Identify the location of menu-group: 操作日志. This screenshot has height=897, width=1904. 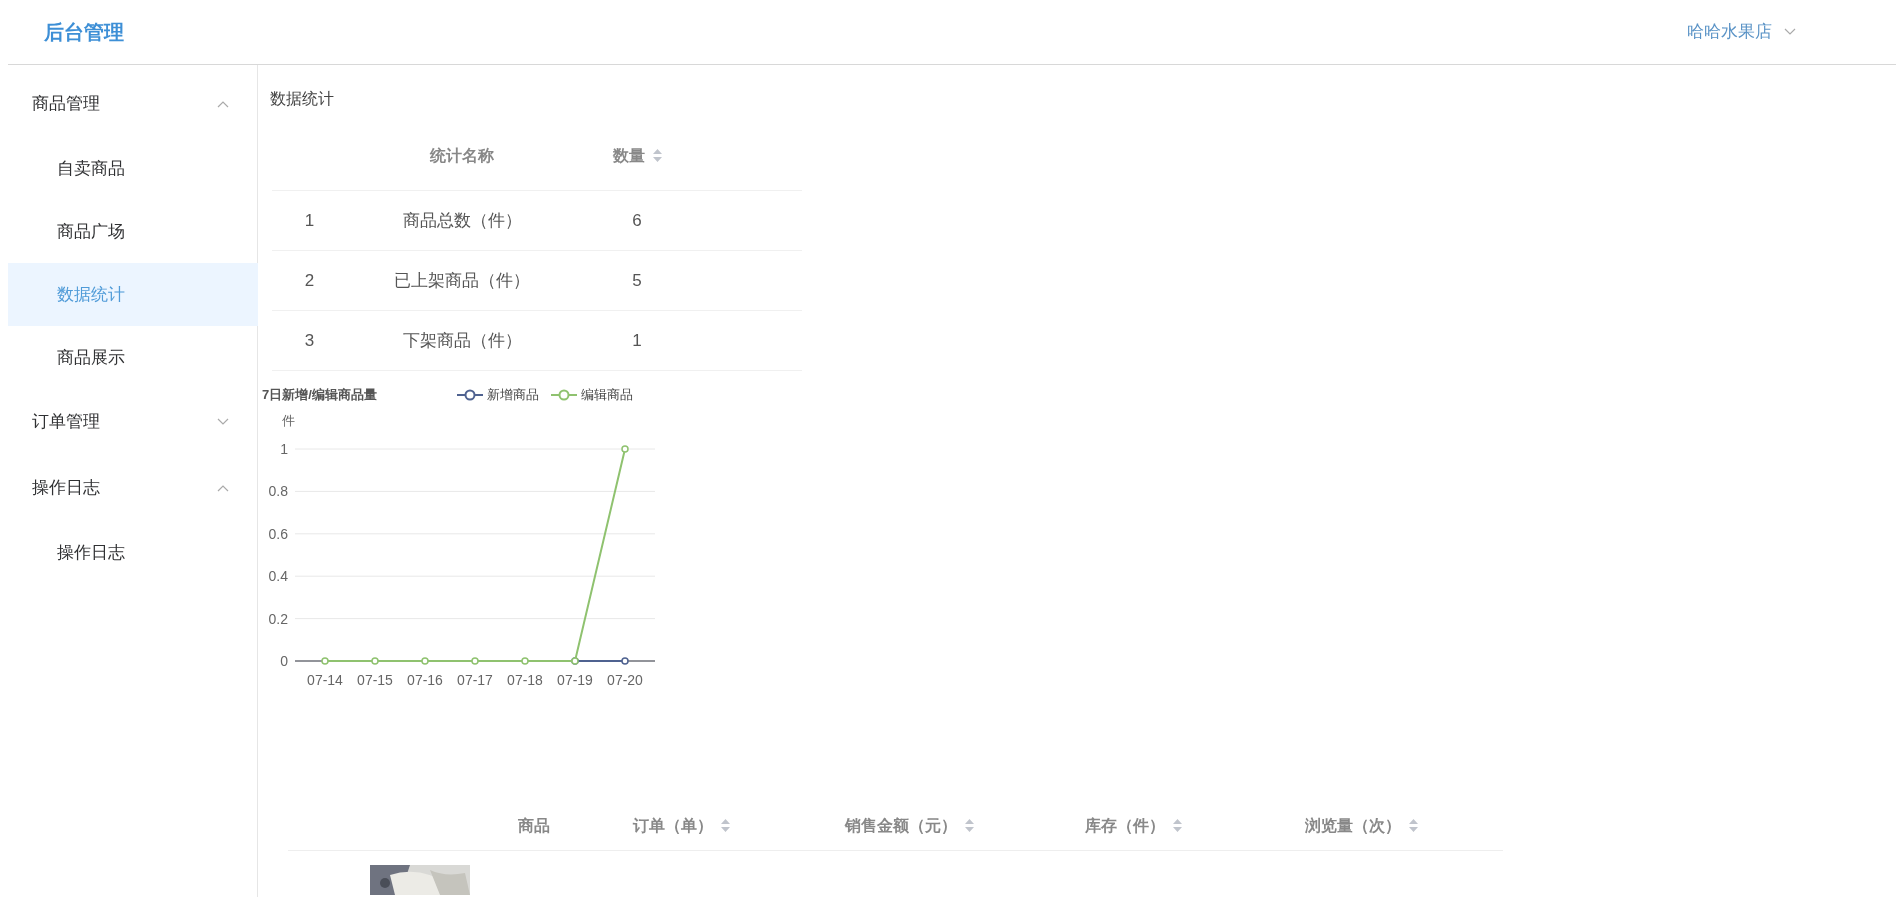
(128, 488).